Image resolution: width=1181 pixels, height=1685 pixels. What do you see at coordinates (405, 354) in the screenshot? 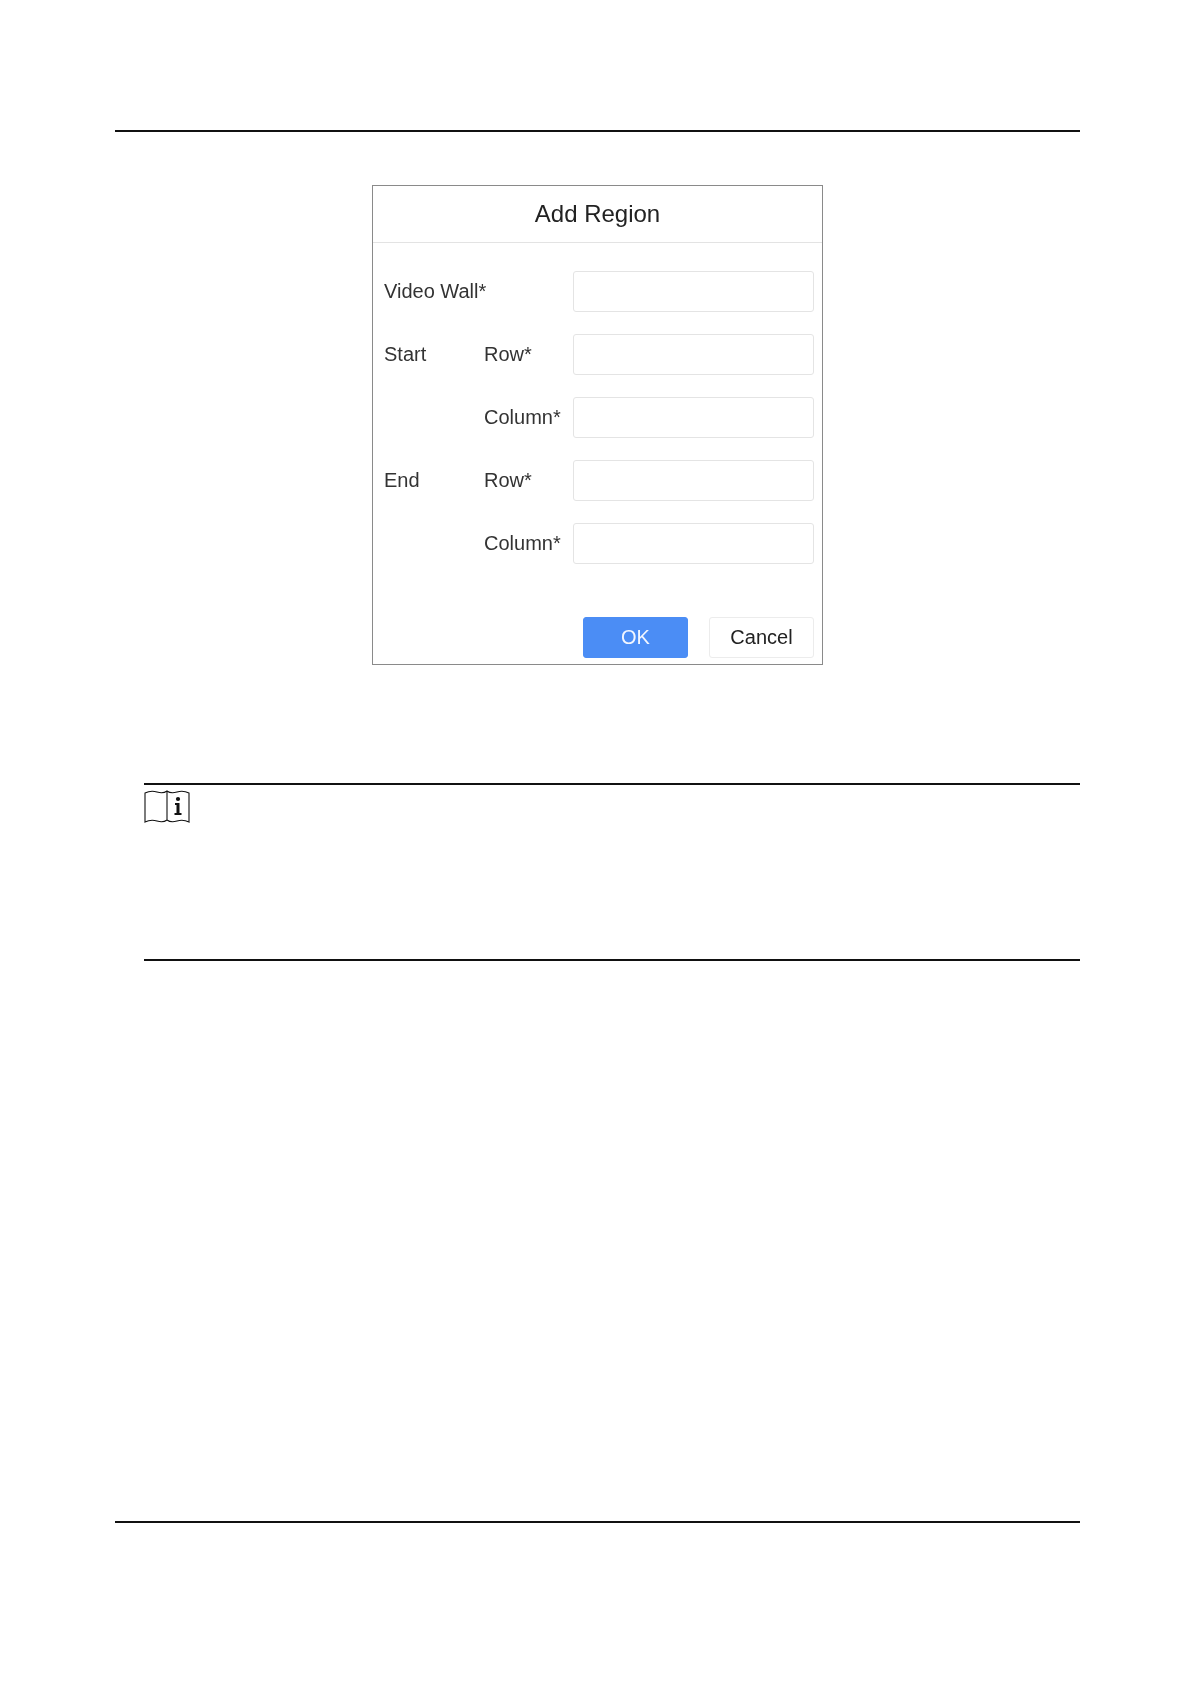
I see `group-label: Start` at bounding box center [405, 354].